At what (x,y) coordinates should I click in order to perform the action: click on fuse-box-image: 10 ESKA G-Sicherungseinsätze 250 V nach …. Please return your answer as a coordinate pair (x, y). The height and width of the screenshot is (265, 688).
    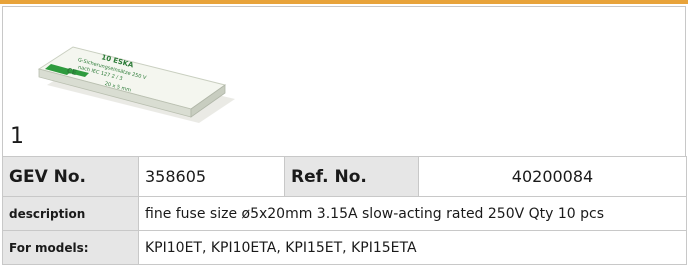
    Looking at the image, I should click on (136, 84).